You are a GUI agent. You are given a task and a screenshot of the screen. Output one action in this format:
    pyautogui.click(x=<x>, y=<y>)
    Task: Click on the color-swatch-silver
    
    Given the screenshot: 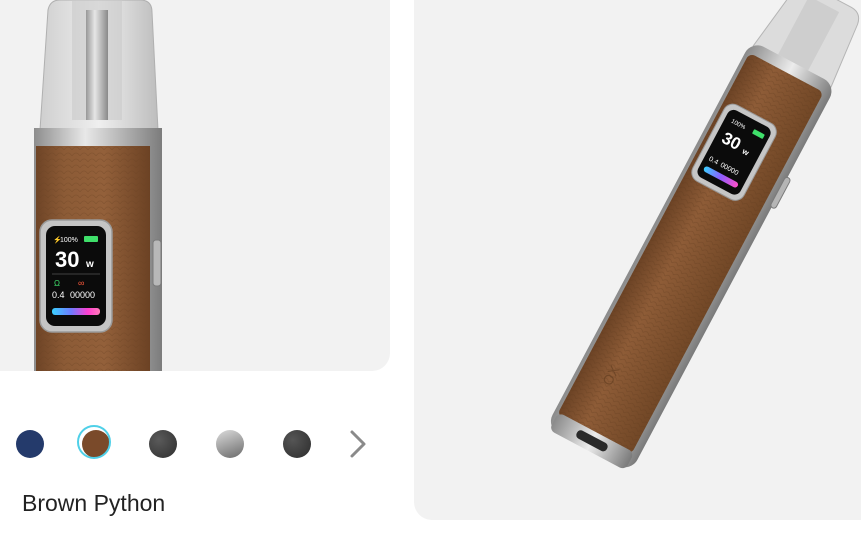 What is the action you would take?
    pyautogui.click(x=230, y=444)
    